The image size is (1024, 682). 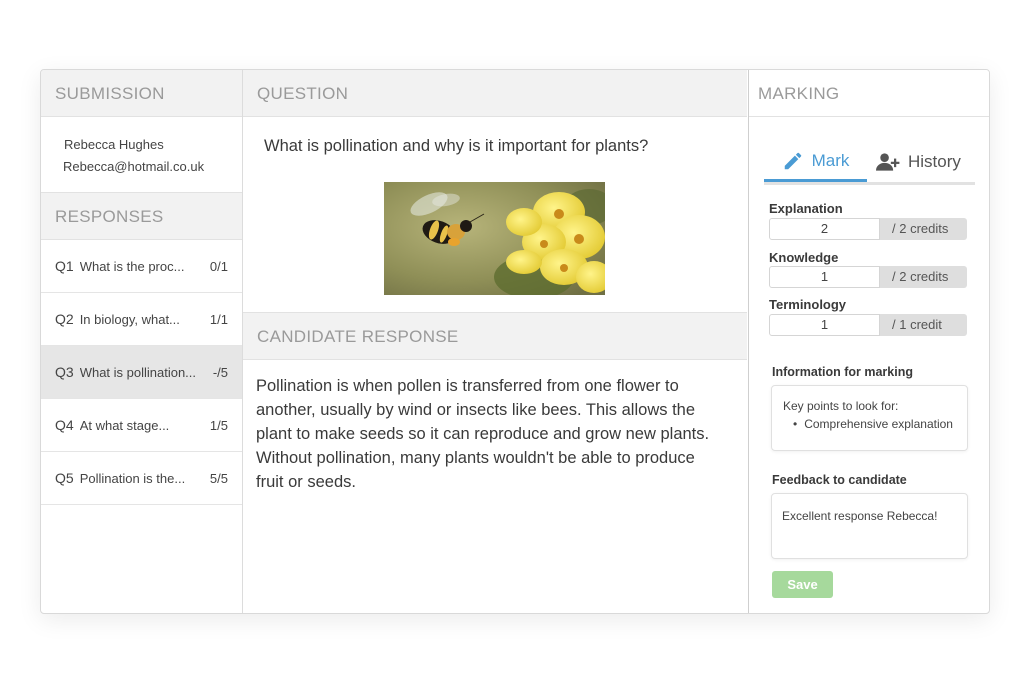 I want to click on response-item-q1: Q1 What is the proc... 0/1, so click(x=141, y=266).